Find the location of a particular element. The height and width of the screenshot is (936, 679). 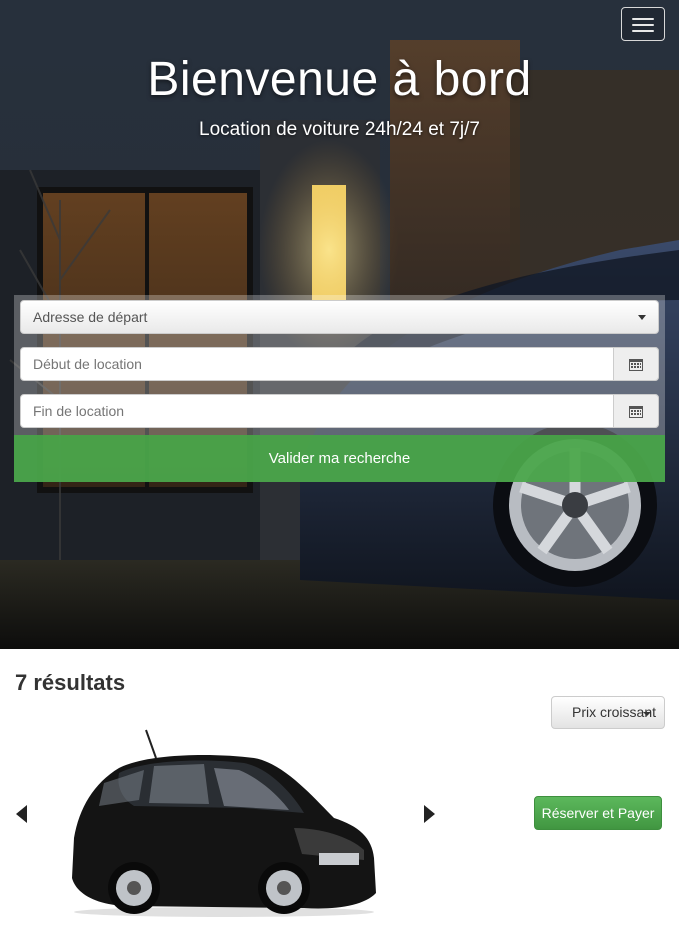

start-date-field is located at coordinates (339, 364).